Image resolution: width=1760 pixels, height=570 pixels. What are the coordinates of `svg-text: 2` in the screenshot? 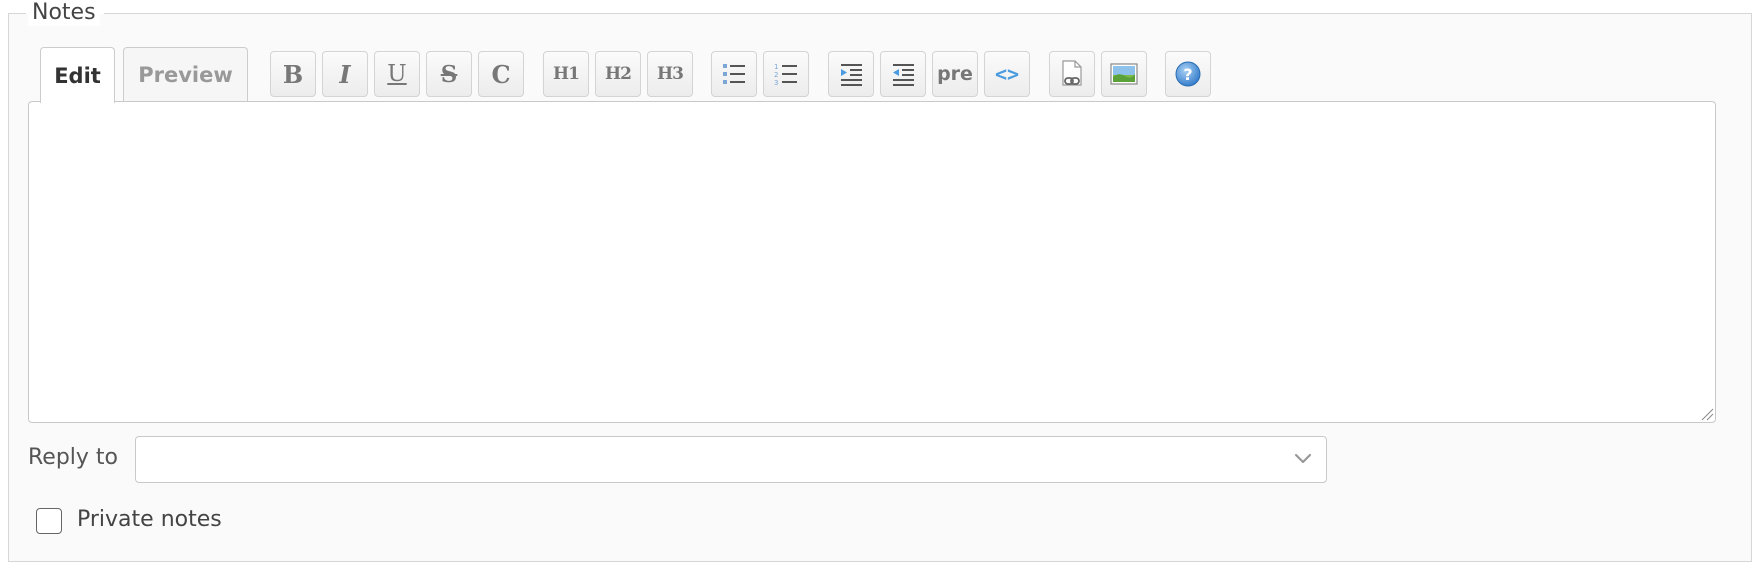 It's located at (776, 75).